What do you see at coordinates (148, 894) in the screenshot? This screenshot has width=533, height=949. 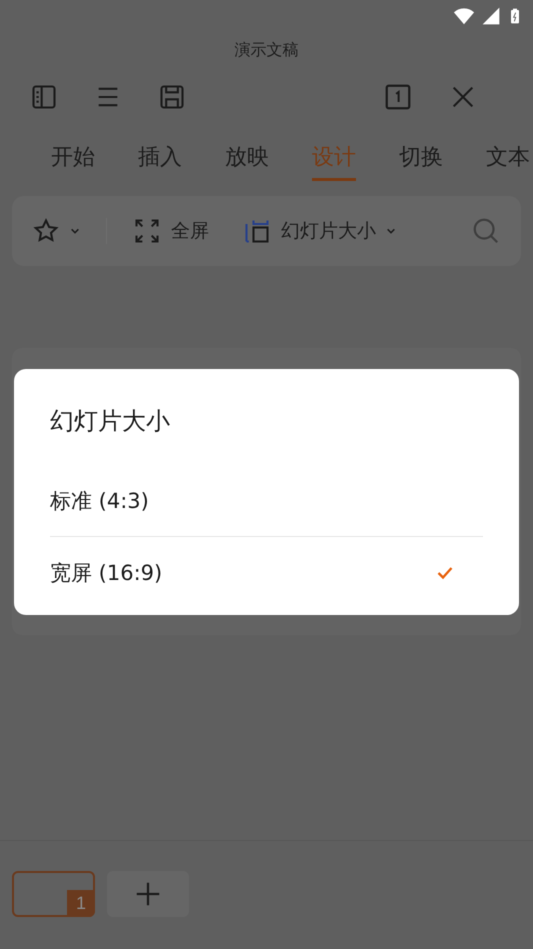 I see `add-slide-button` at bounding box center [148, 894].